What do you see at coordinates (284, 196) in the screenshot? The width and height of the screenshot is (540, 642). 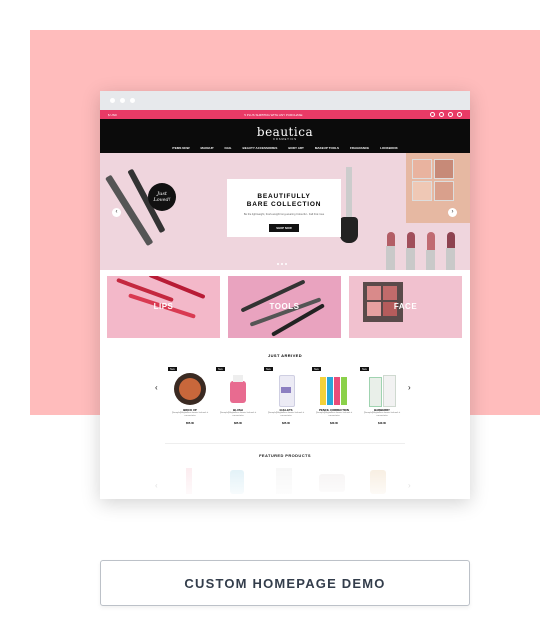 I see `hero-title-line: BEAUTIFULLY` at bounding box center [284, 196].